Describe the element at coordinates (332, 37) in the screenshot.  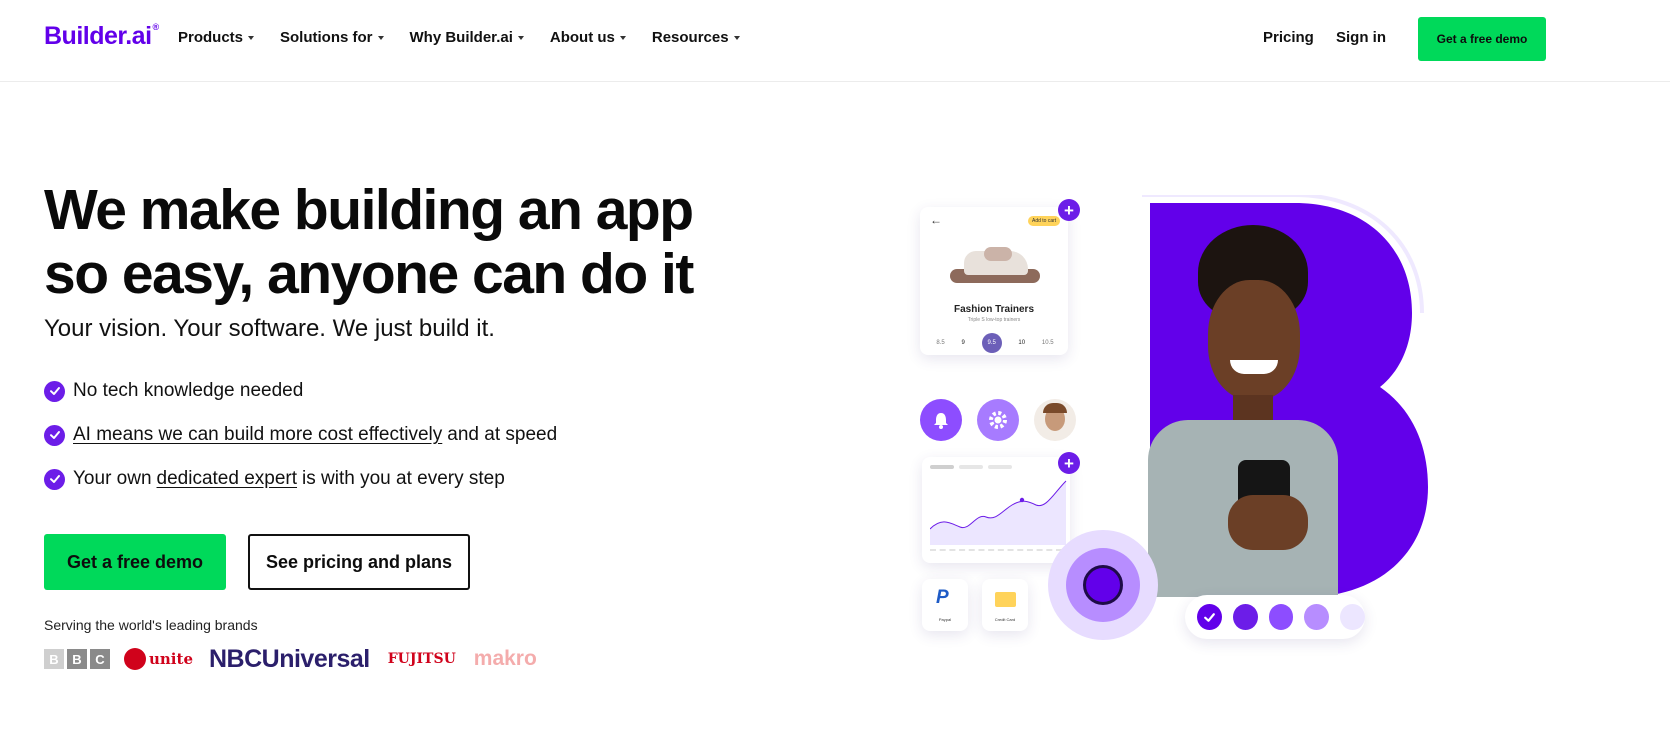
I see `nav-solutions: Solutions for` at that location.